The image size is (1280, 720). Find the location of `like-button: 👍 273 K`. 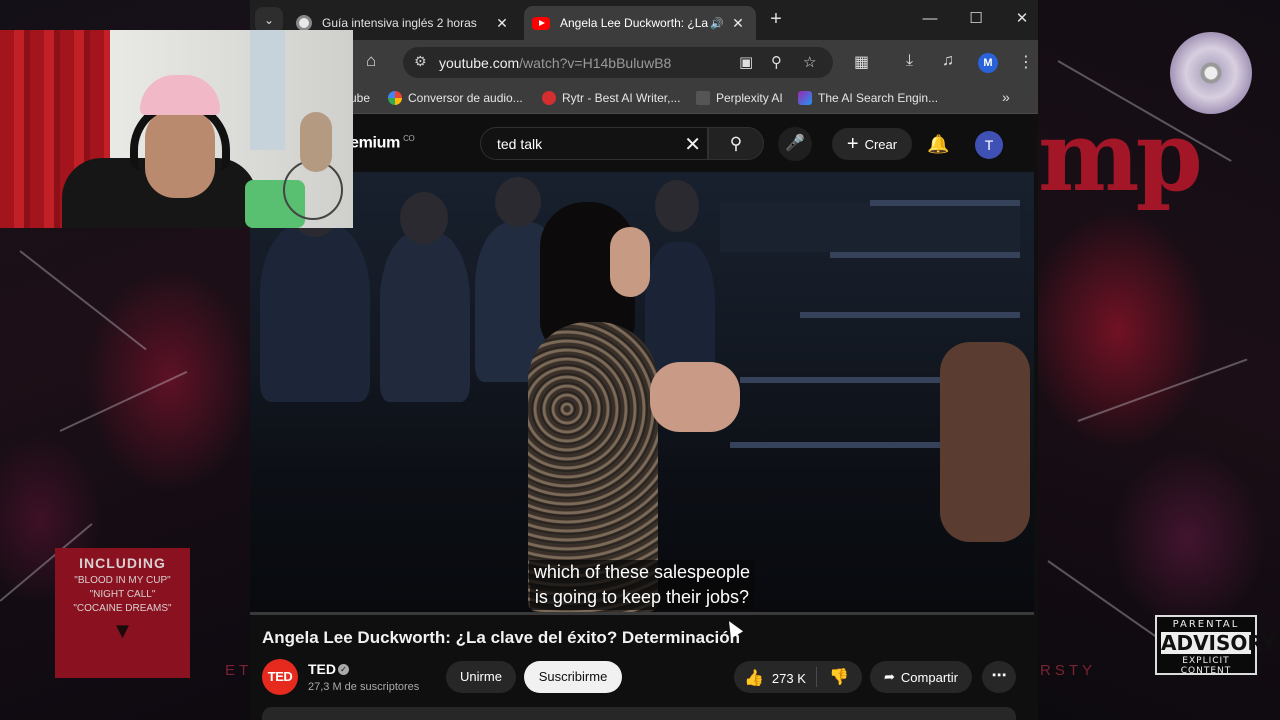

like-button: 👍 273 K is located at coordinates (775, 678).